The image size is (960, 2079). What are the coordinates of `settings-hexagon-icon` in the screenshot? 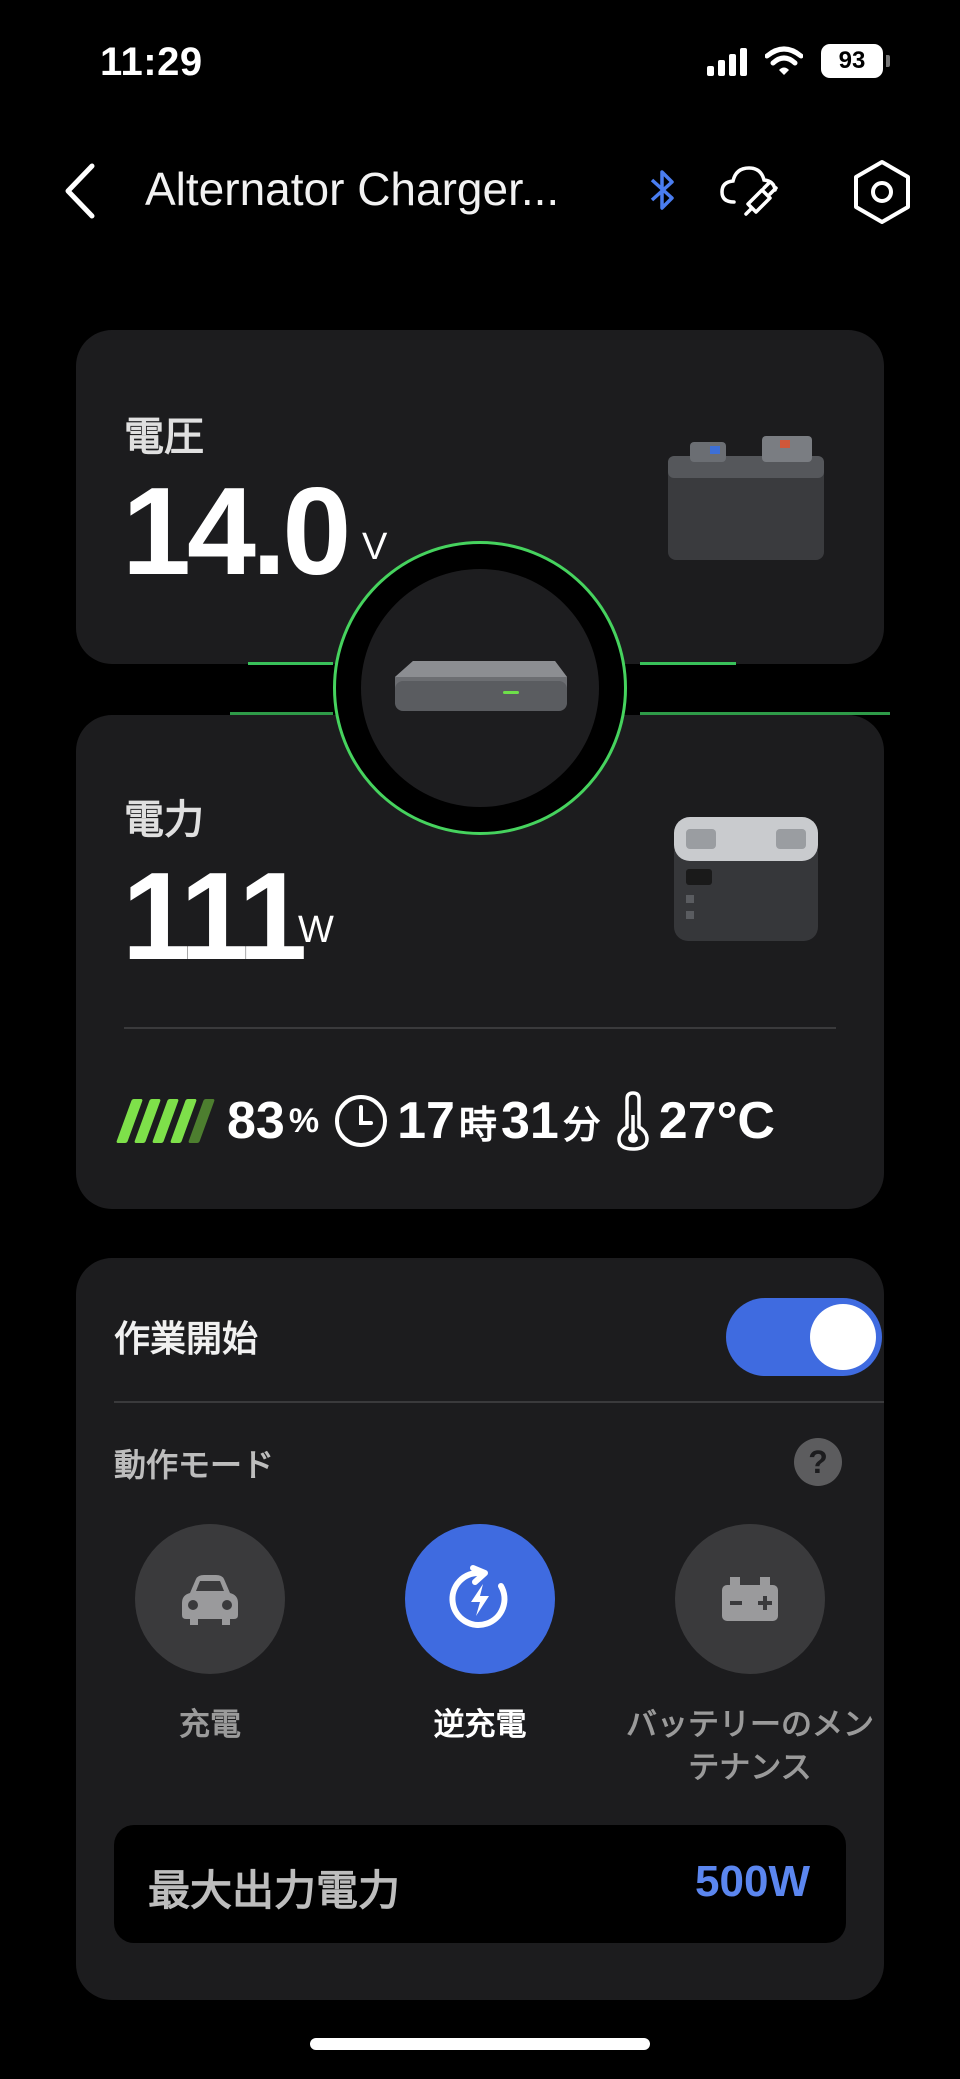 It's located at (882, 192).